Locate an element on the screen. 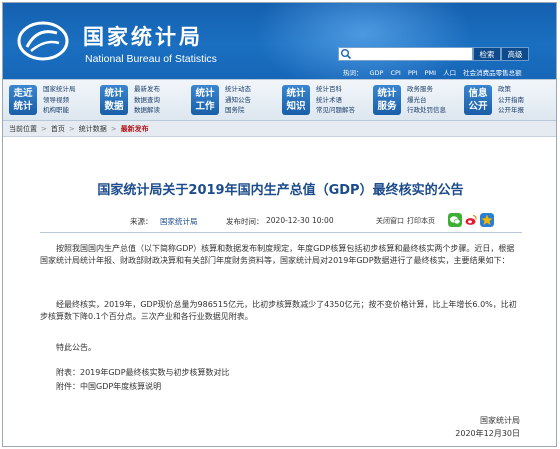  search-button: 检索 is located at coordinates (487, 54).